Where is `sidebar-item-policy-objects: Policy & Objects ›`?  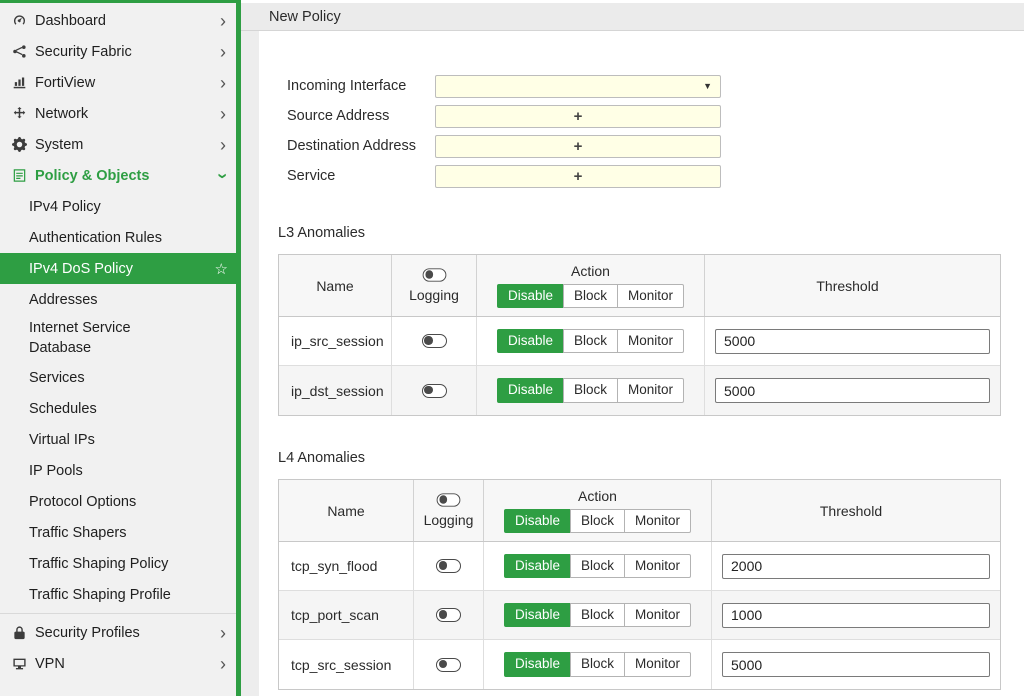
sidebar-item-policy-objects: Policy & Objects › is located at coordinates (118, 175).